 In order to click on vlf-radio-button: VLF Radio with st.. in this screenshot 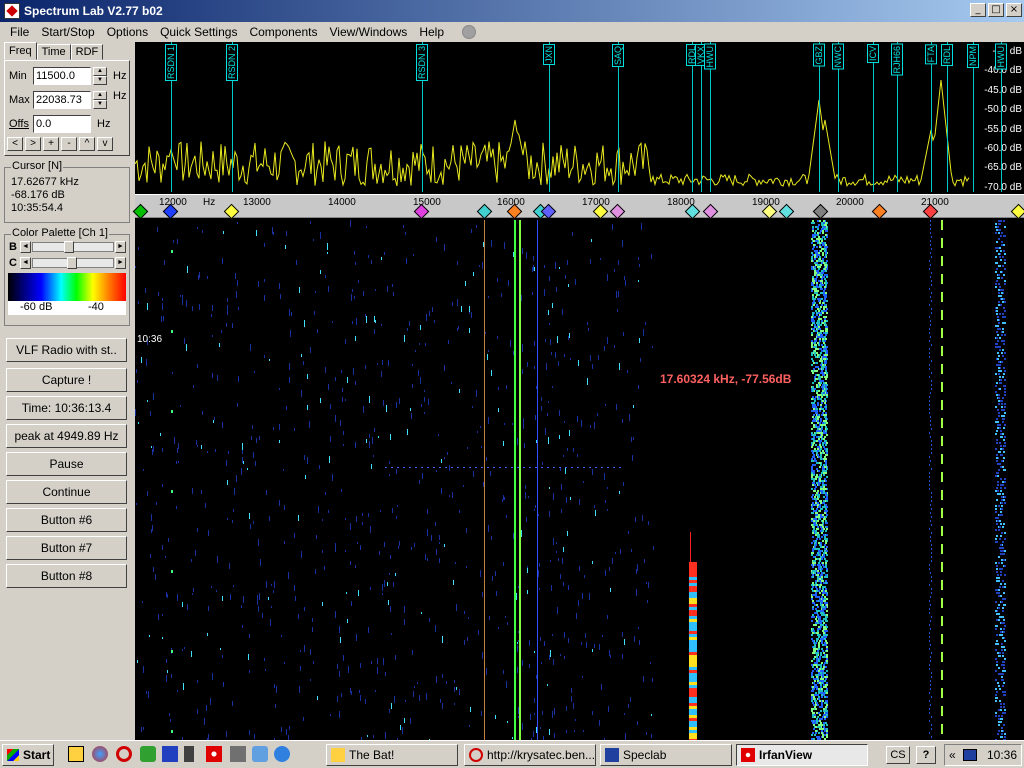, I will do `click(66, 350)`.